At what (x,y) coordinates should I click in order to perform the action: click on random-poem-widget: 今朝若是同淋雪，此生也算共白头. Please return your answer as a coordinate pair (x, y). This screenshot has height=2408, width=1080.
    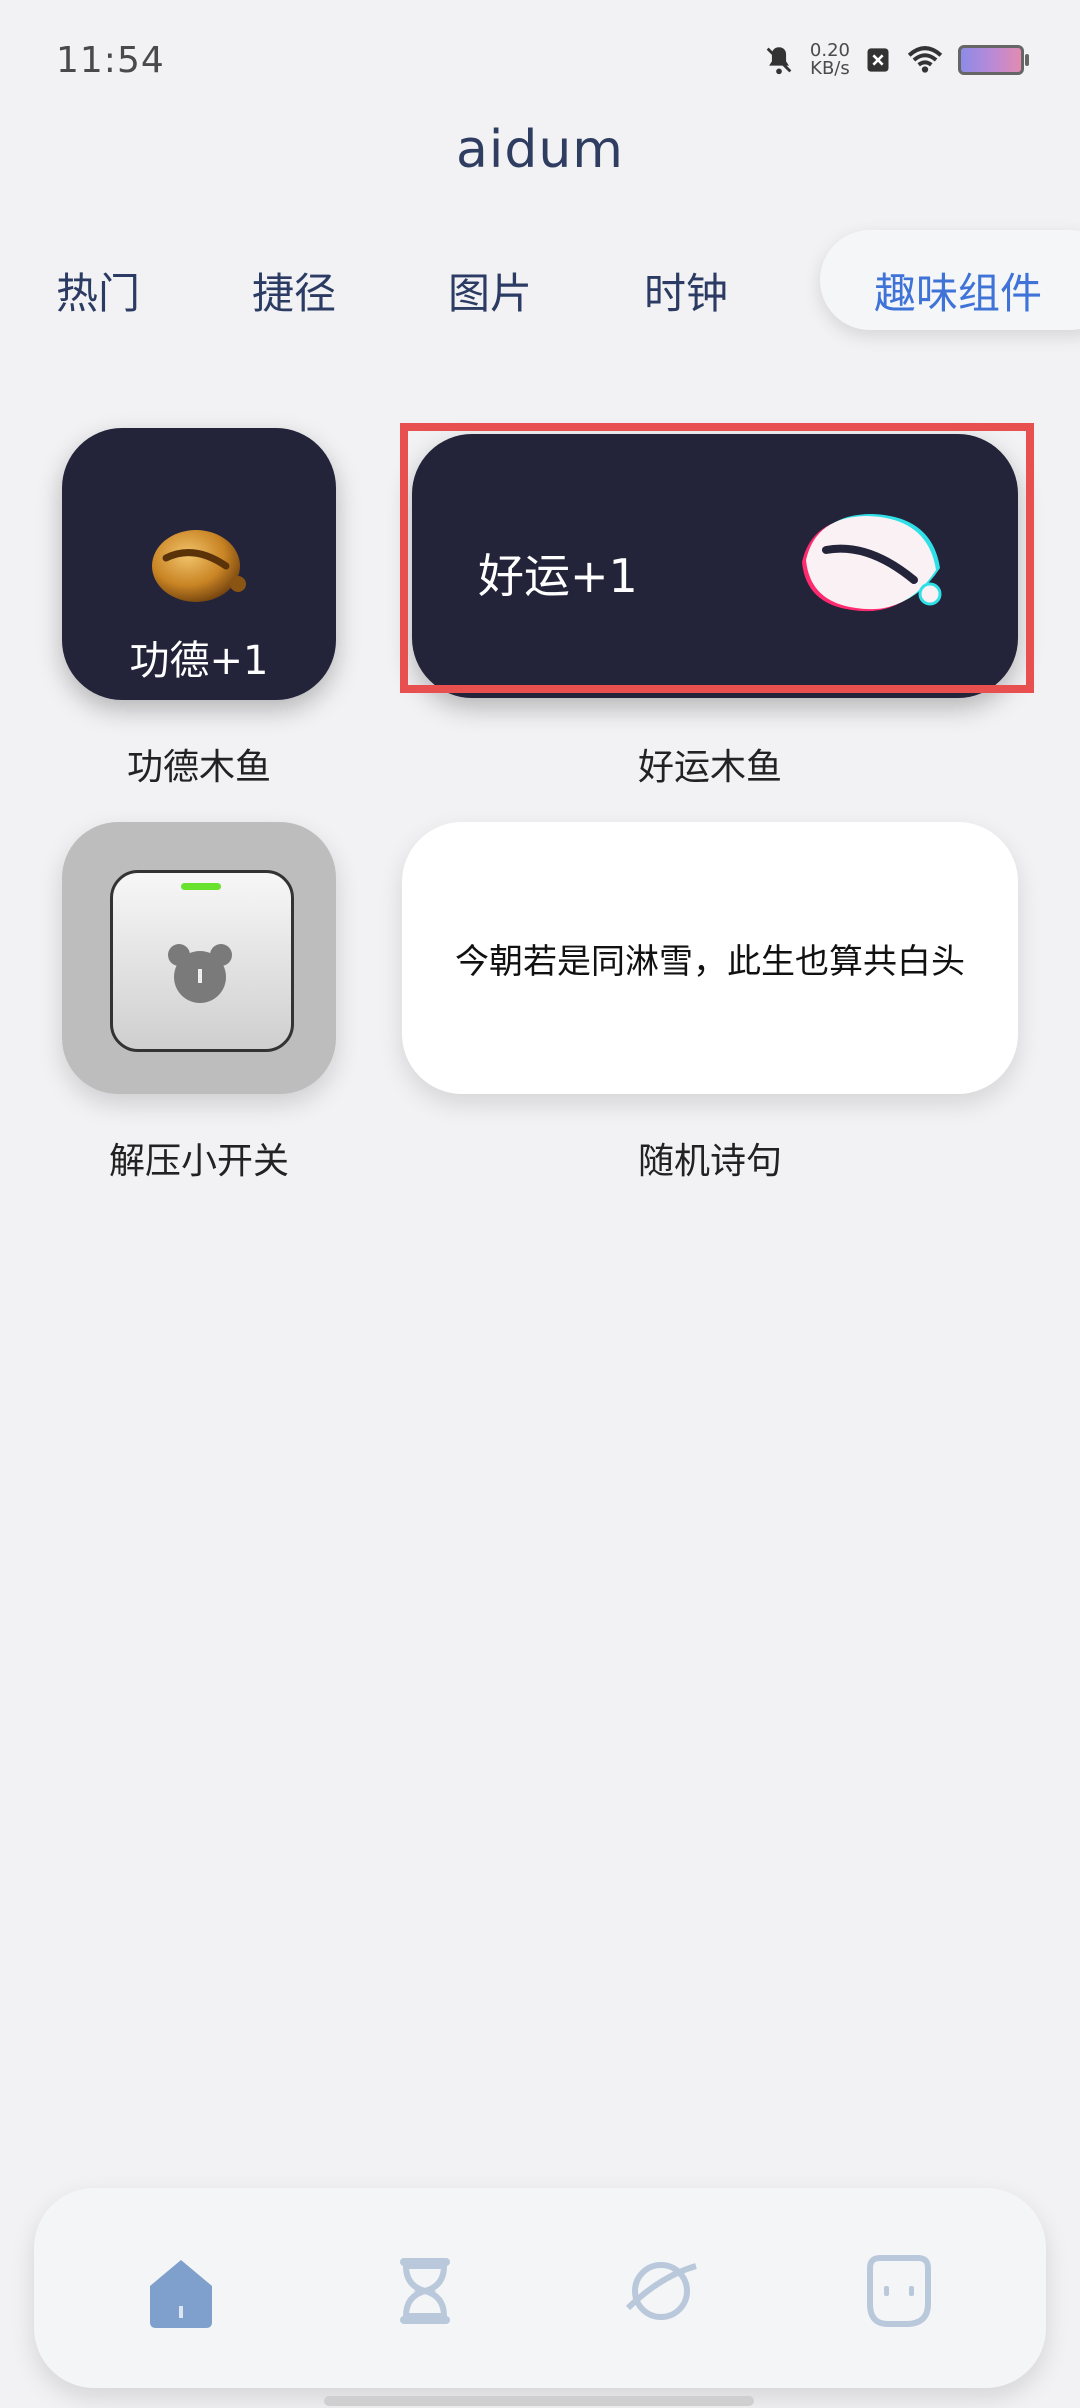
    Looking at the image, I should click on (710, 958).